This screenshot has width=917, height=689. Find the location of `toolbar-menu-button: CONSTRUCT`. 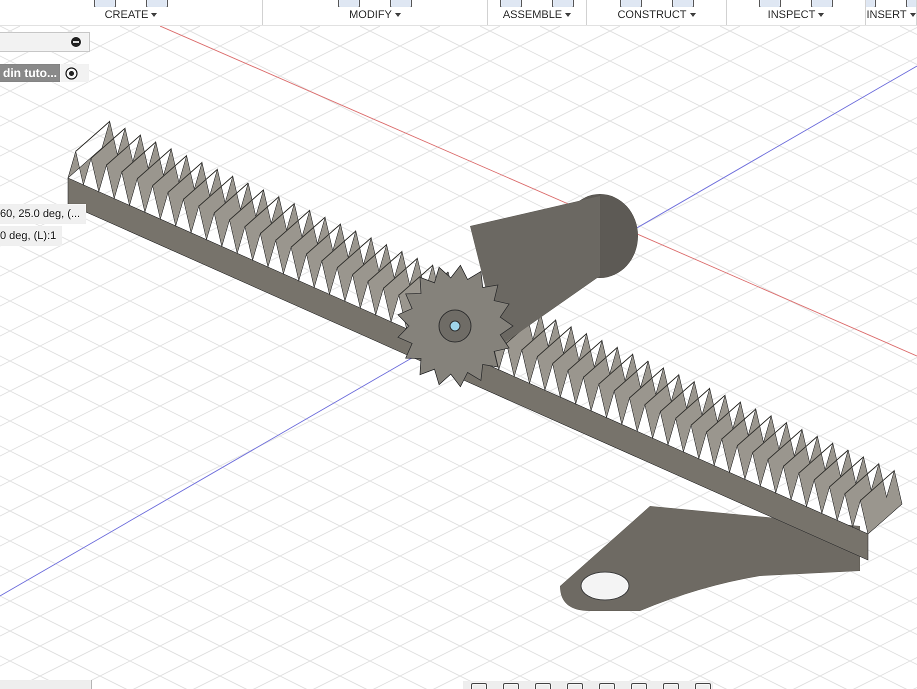

toolbar-menu-button: CONSTRUCT is located at coordinates (656, 14).